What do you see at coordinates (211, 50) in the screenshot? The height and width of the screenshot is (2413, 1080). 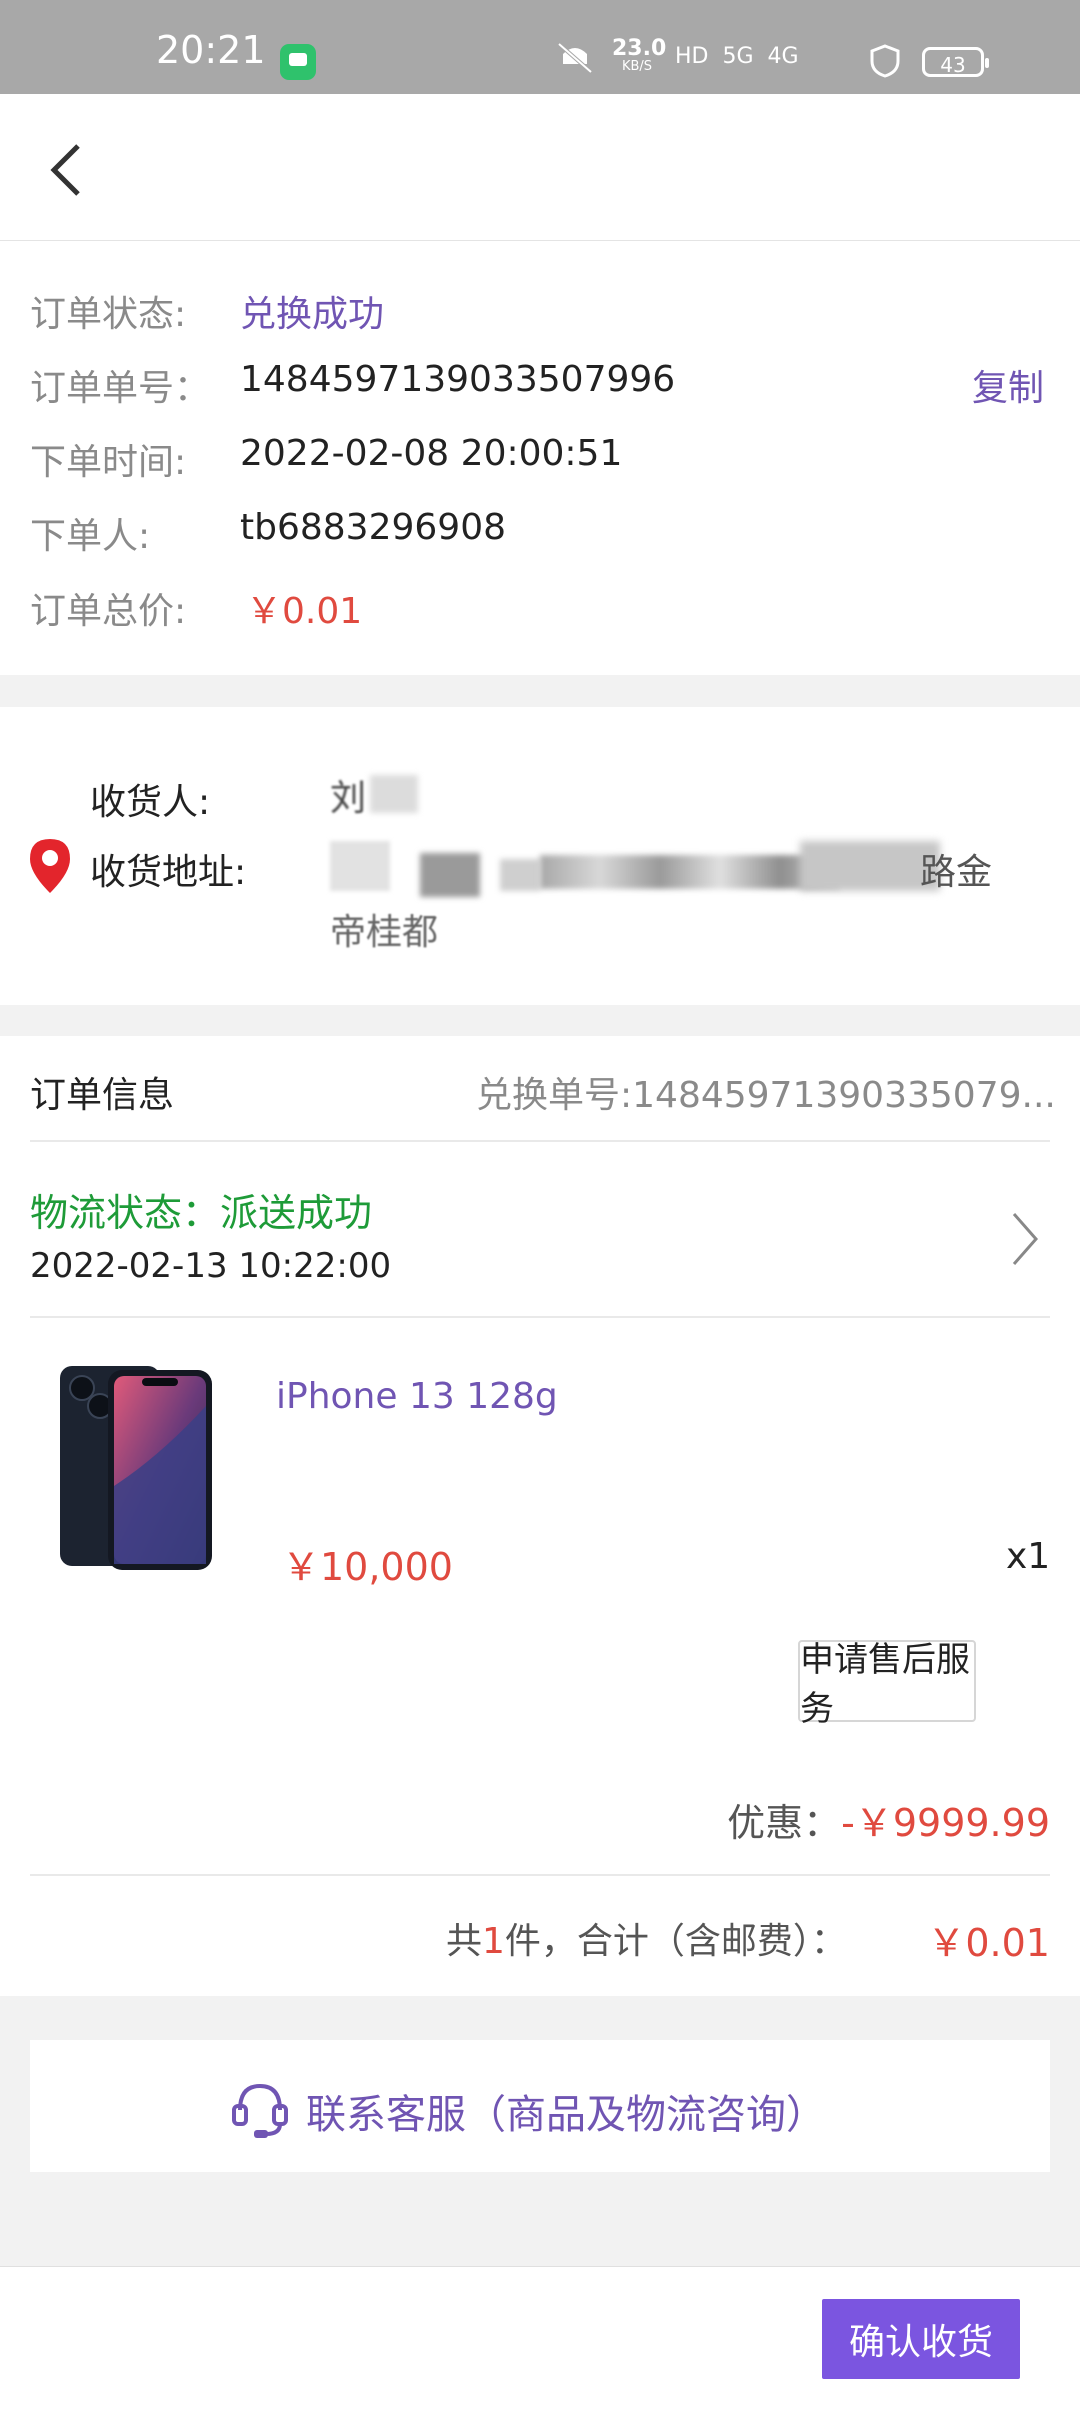 I see `status-time: 20:21` at bounding box center [211, 50].